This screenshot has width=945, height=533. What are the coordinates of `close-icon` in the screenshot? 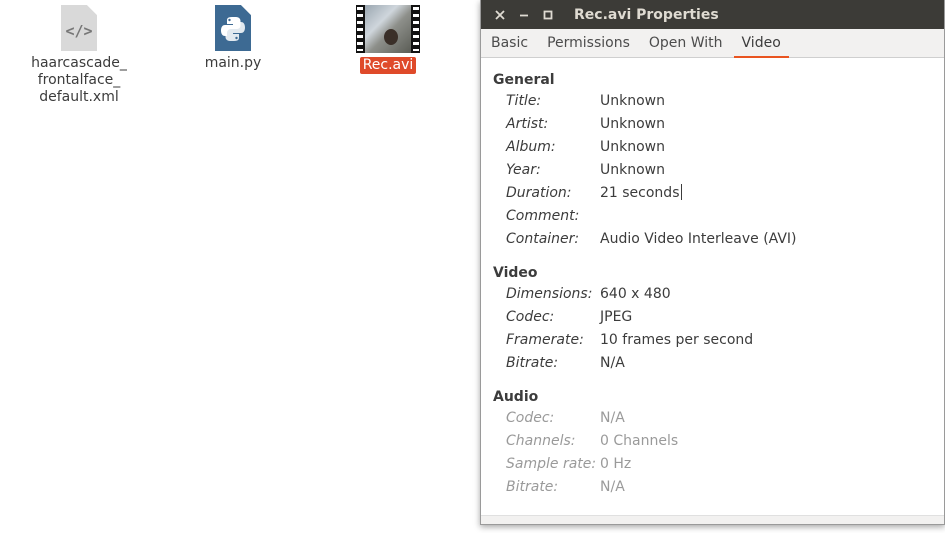 It's located at (500, 14).